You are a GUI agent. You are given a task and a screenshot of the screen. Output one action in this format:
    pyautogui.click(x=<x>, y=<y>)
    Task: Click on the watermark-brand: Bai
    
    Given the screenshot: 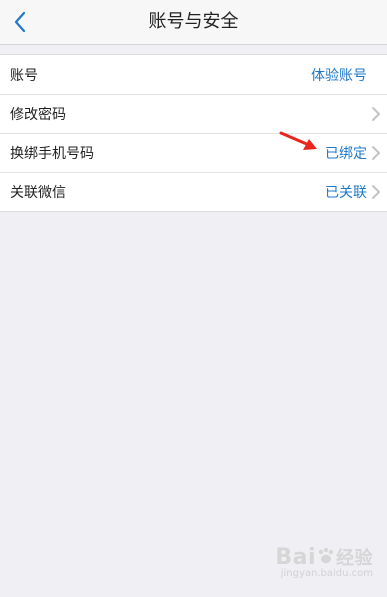 What is the action you would take?
    pyautogui.click(x=295, y=557)
    